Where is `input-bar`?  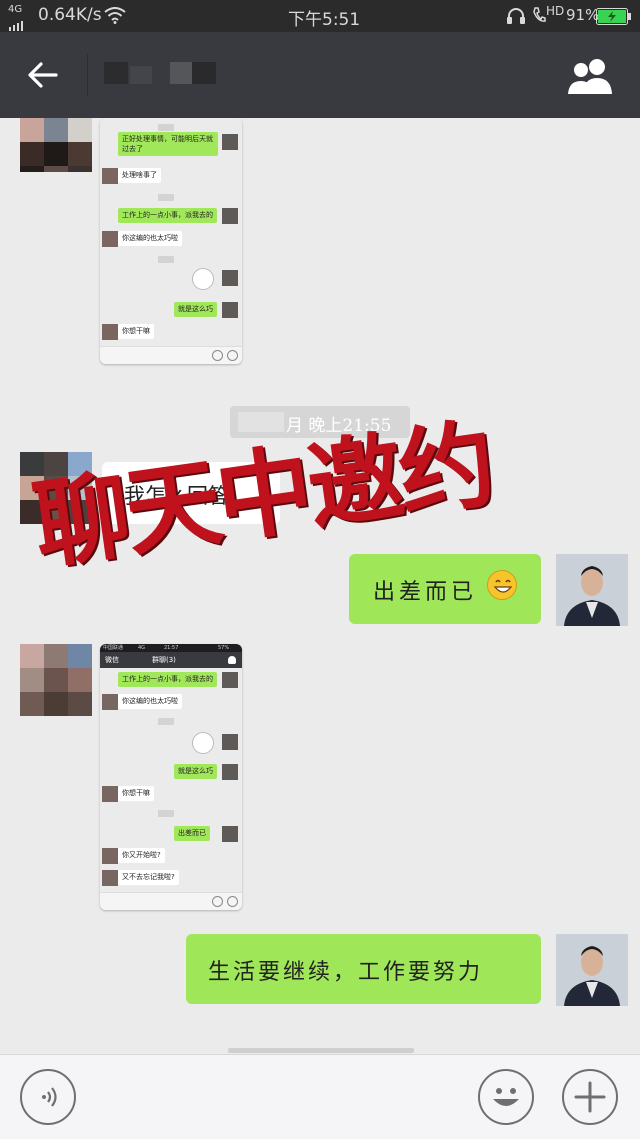 input-bar is located at coordinates (320, 1096).